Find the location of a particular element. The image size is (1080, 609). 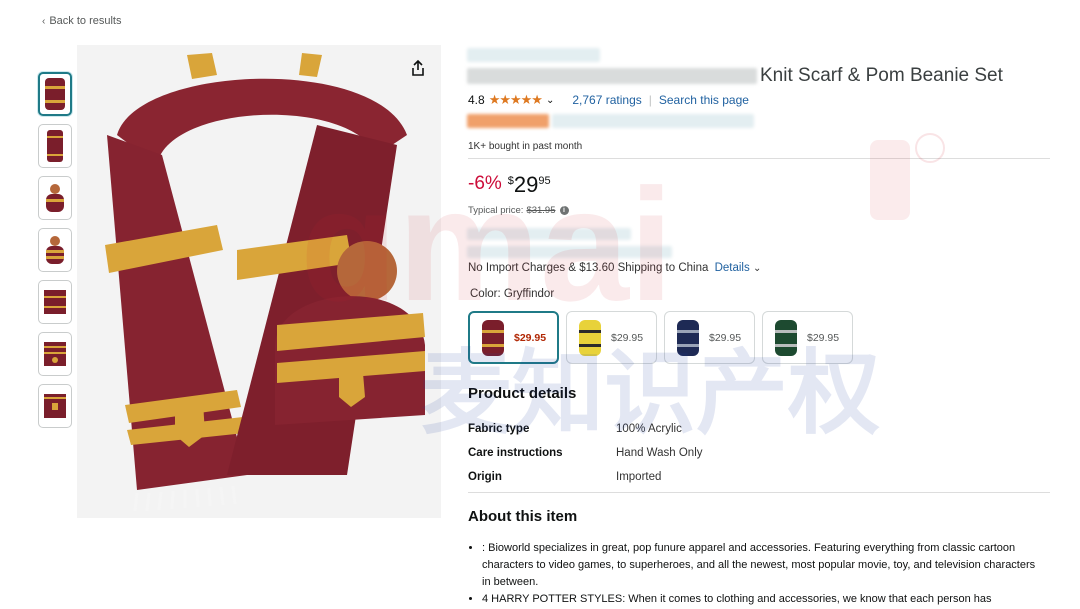

swatch-hufflepuff: $29.95 is located at coordinates (611, 337).